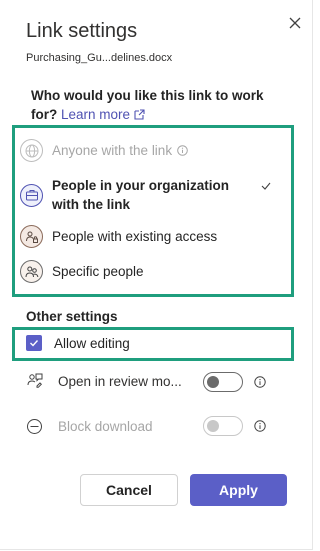 The height and width of the screenshot is (551, 320). What do you see at coordinates (135, 236) in the screenshot?
I see `option-existing-access-label: People with existing access` at bounding box center [135, 236].